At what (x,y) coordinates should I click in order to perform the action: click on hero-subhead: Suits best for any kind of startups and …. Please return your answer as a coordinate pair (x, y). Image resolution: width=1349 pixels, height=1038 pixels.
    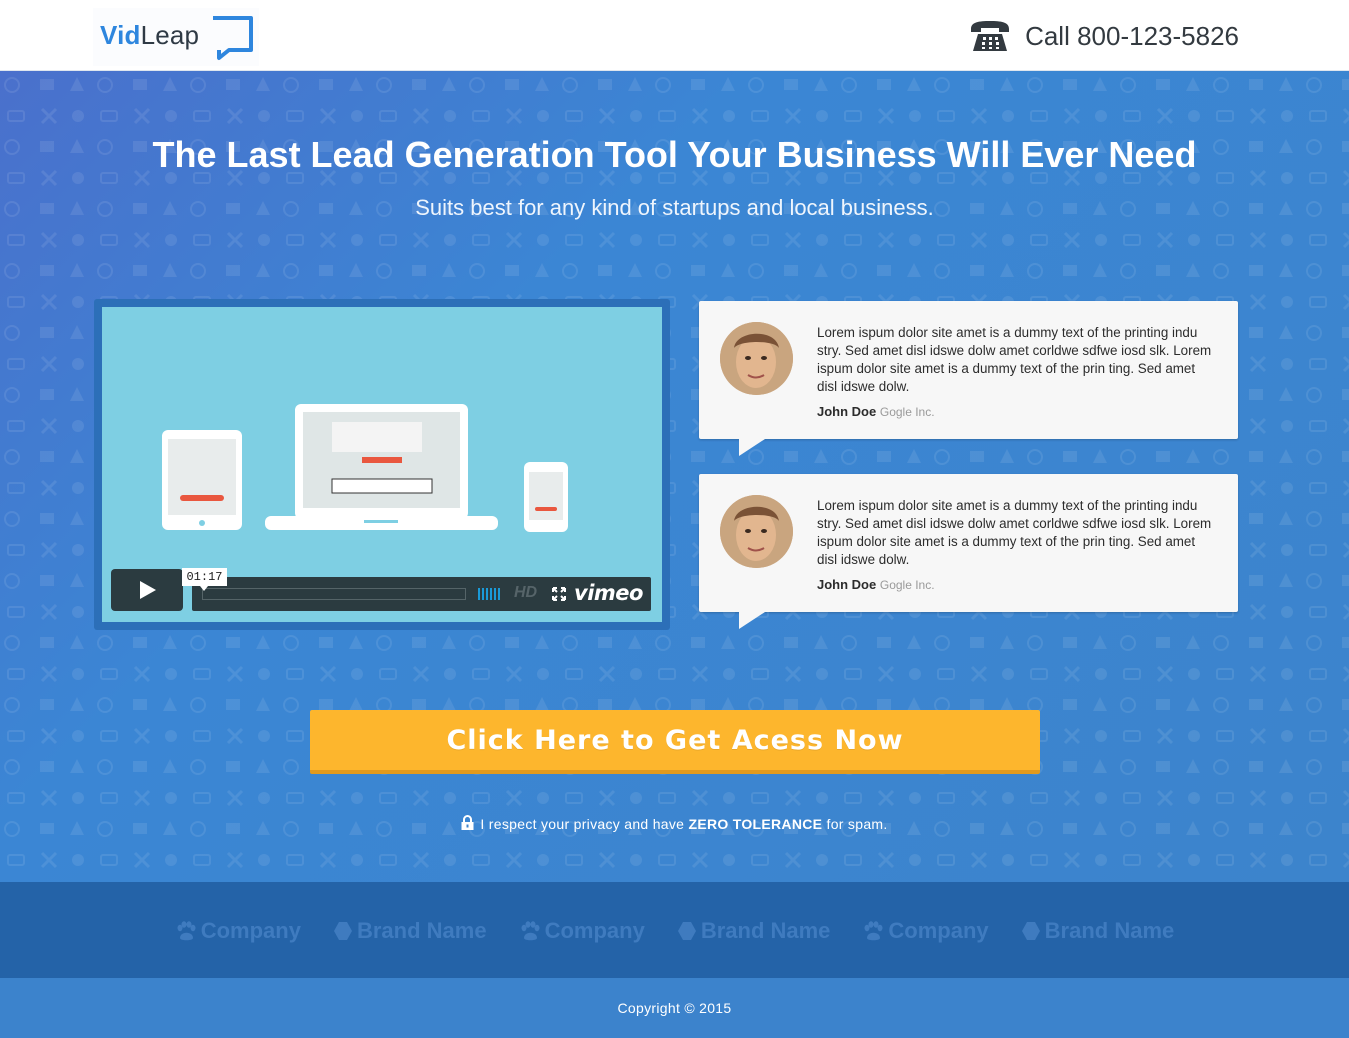
    Looking at the image, I should click on (674, 207).